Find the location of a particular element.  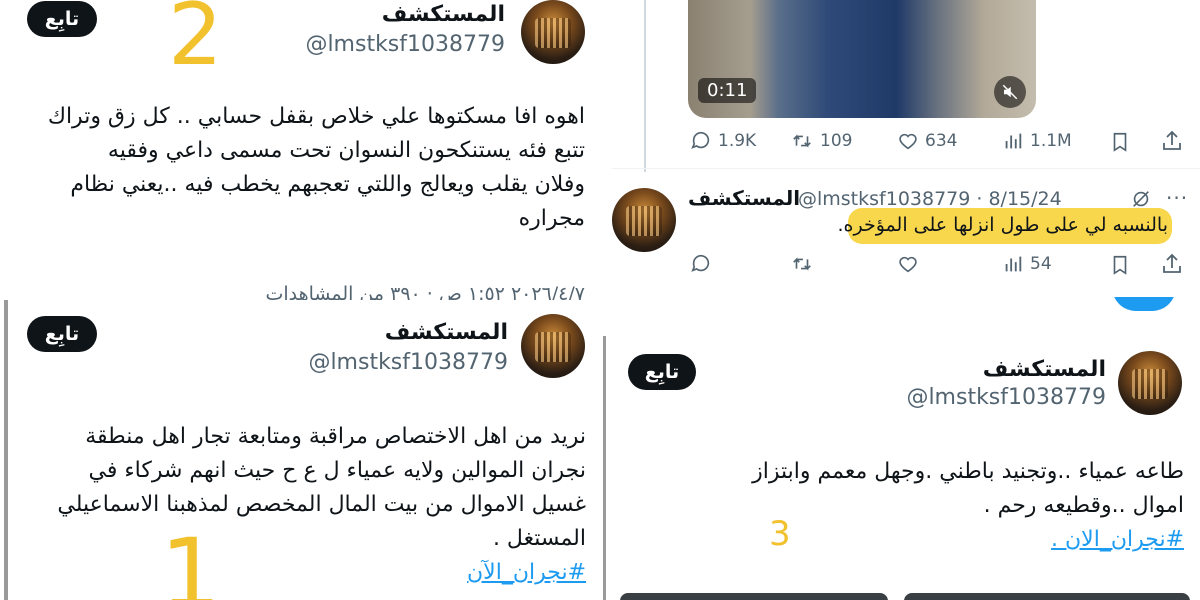

reply-metric: 1.9K is located at coordinates (723, 141).